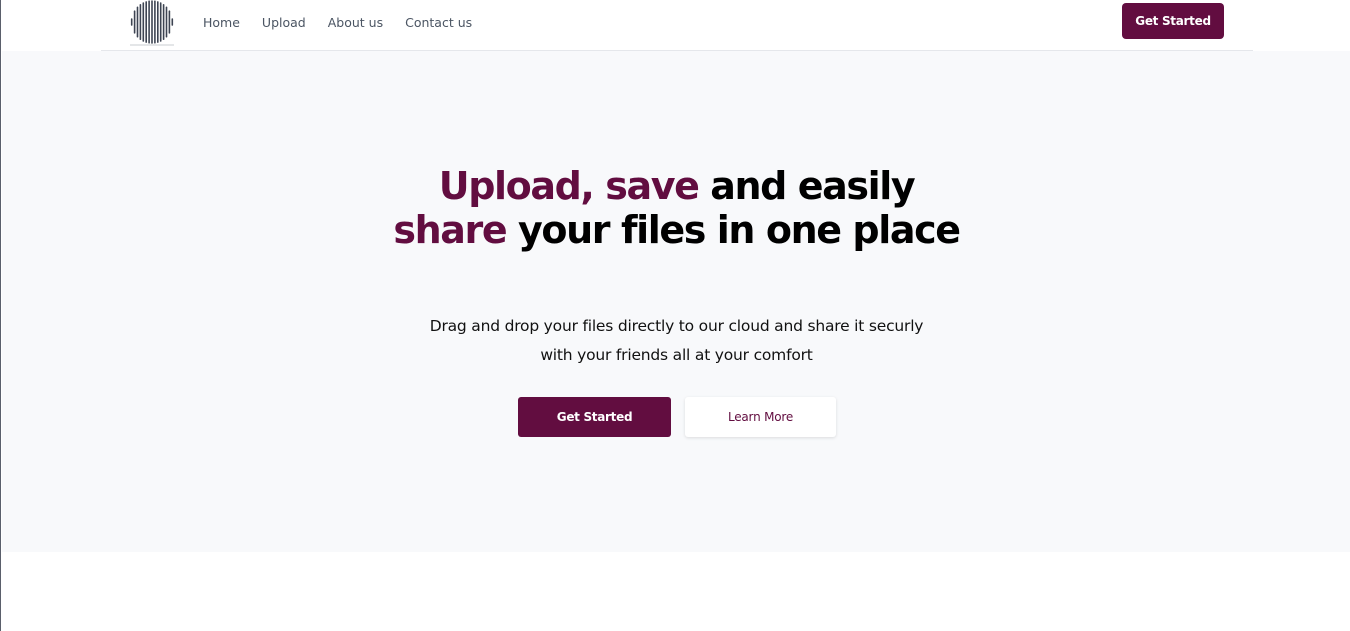 The width and height of the screenshot is (1350, 631). What do you see at coordinates (733, 230) in the screenshot?
I see `hero-title-part-files: your files in one place` at bounding box center [733, 230].